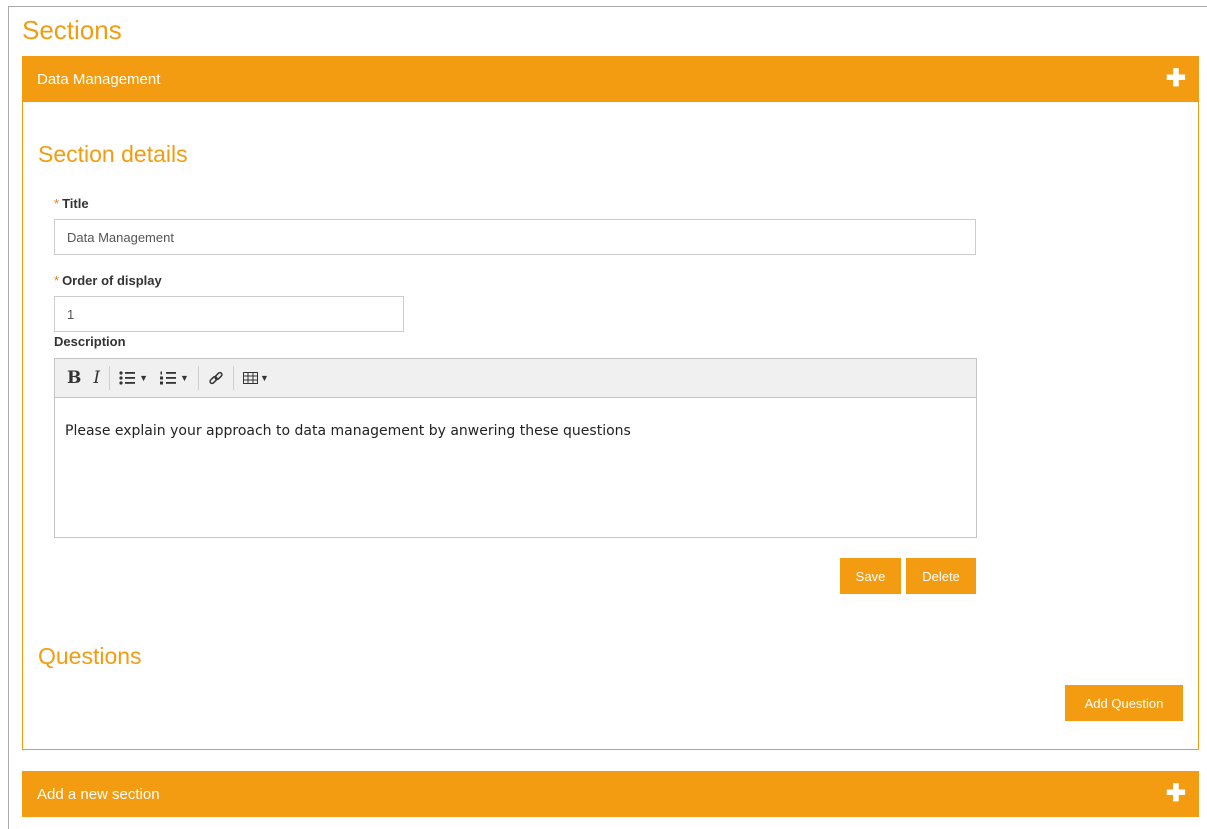 The image size is (1207, 829). Describe the element at coordinates (113, 154) in the screenshot. I see `section-details-heading: Section details` at that location.